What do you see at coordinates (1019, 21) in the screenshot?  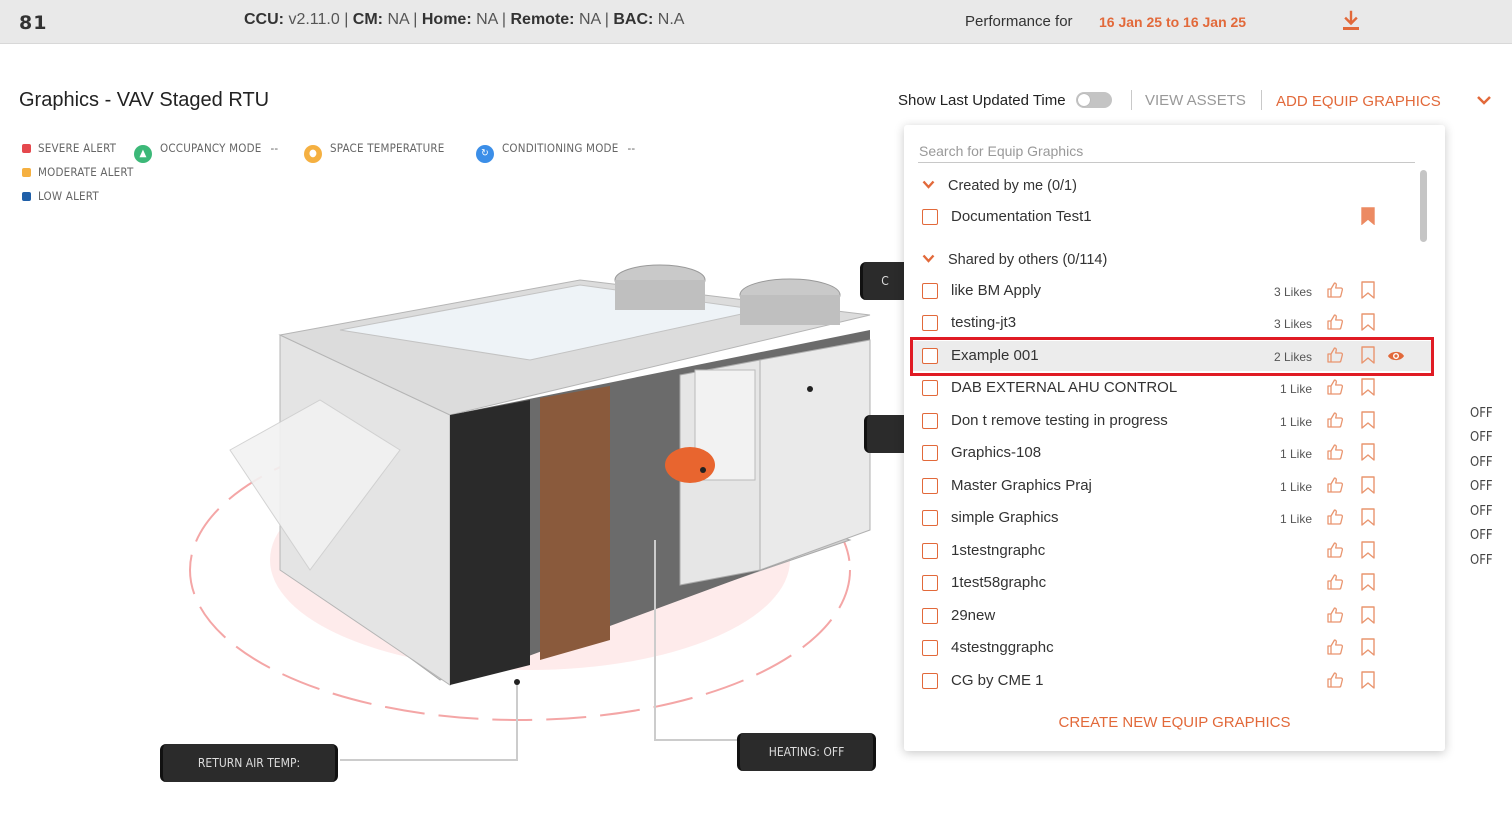 I see `performance-label: Performance for` at bounding box center [1019, 21].